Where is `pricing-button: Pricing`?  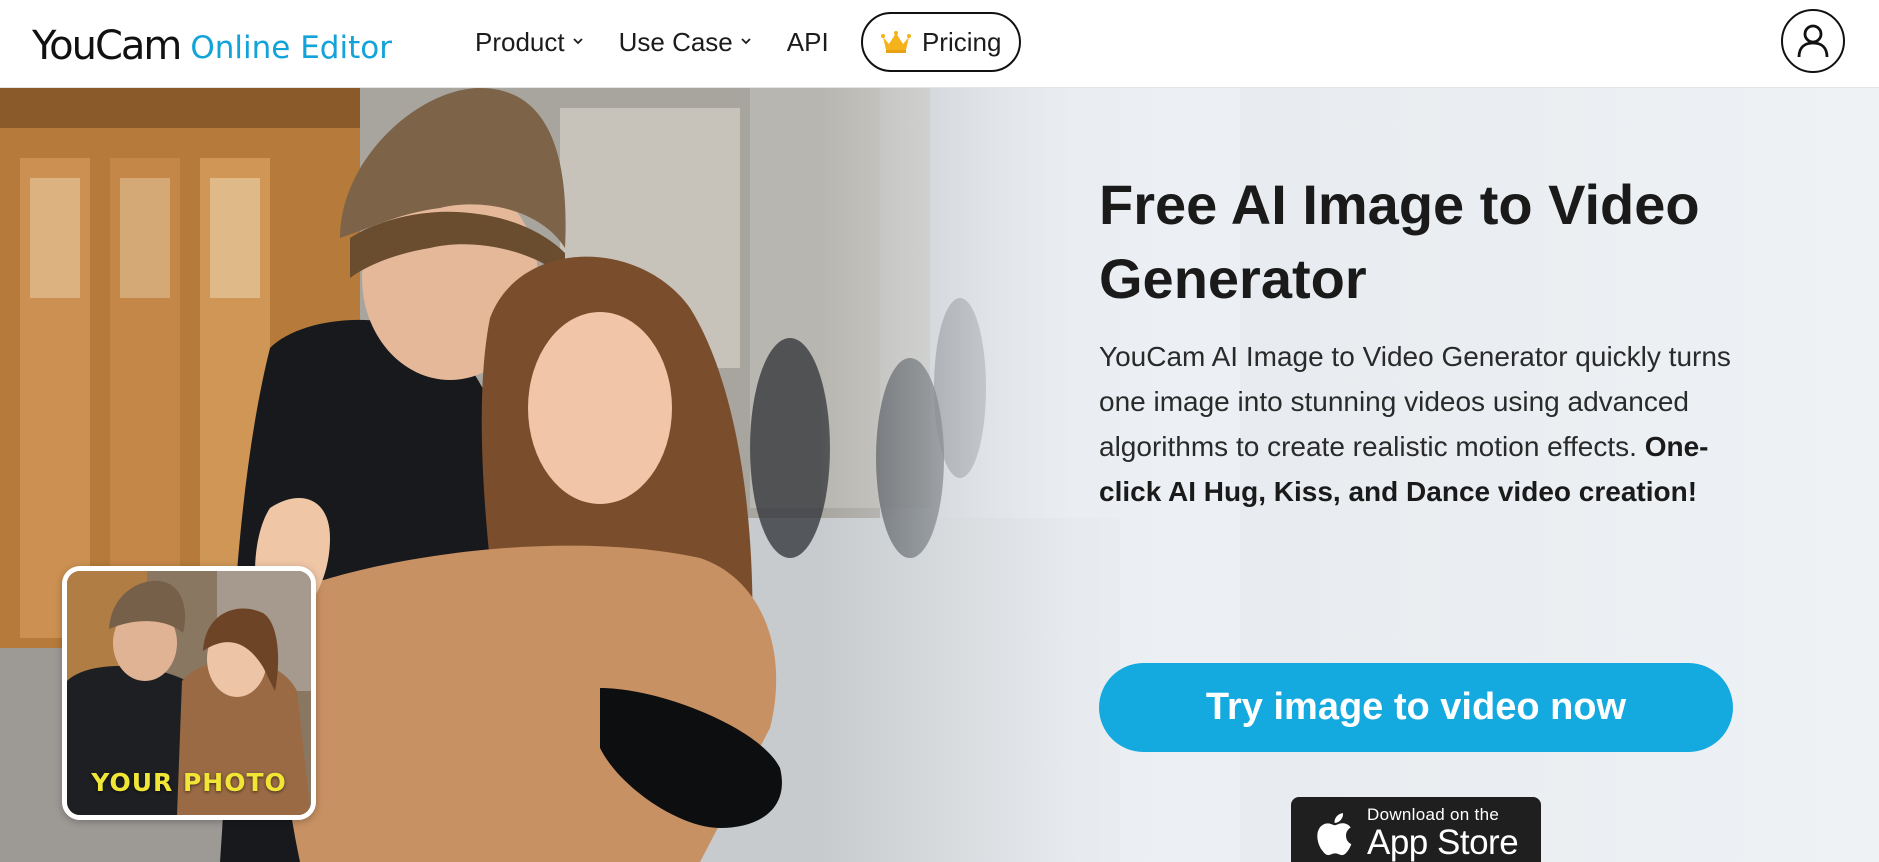
pricing-button: Pricing is located at coordinates (940, 42).